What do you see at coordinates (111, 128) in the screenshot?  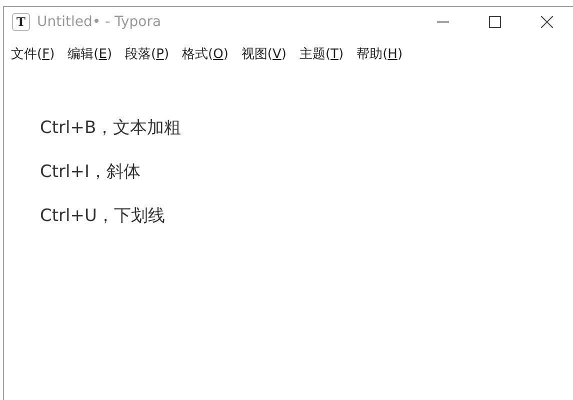 I see `paragraph: Ctrl+B，文本加粗` at bounding box center [111, 128].